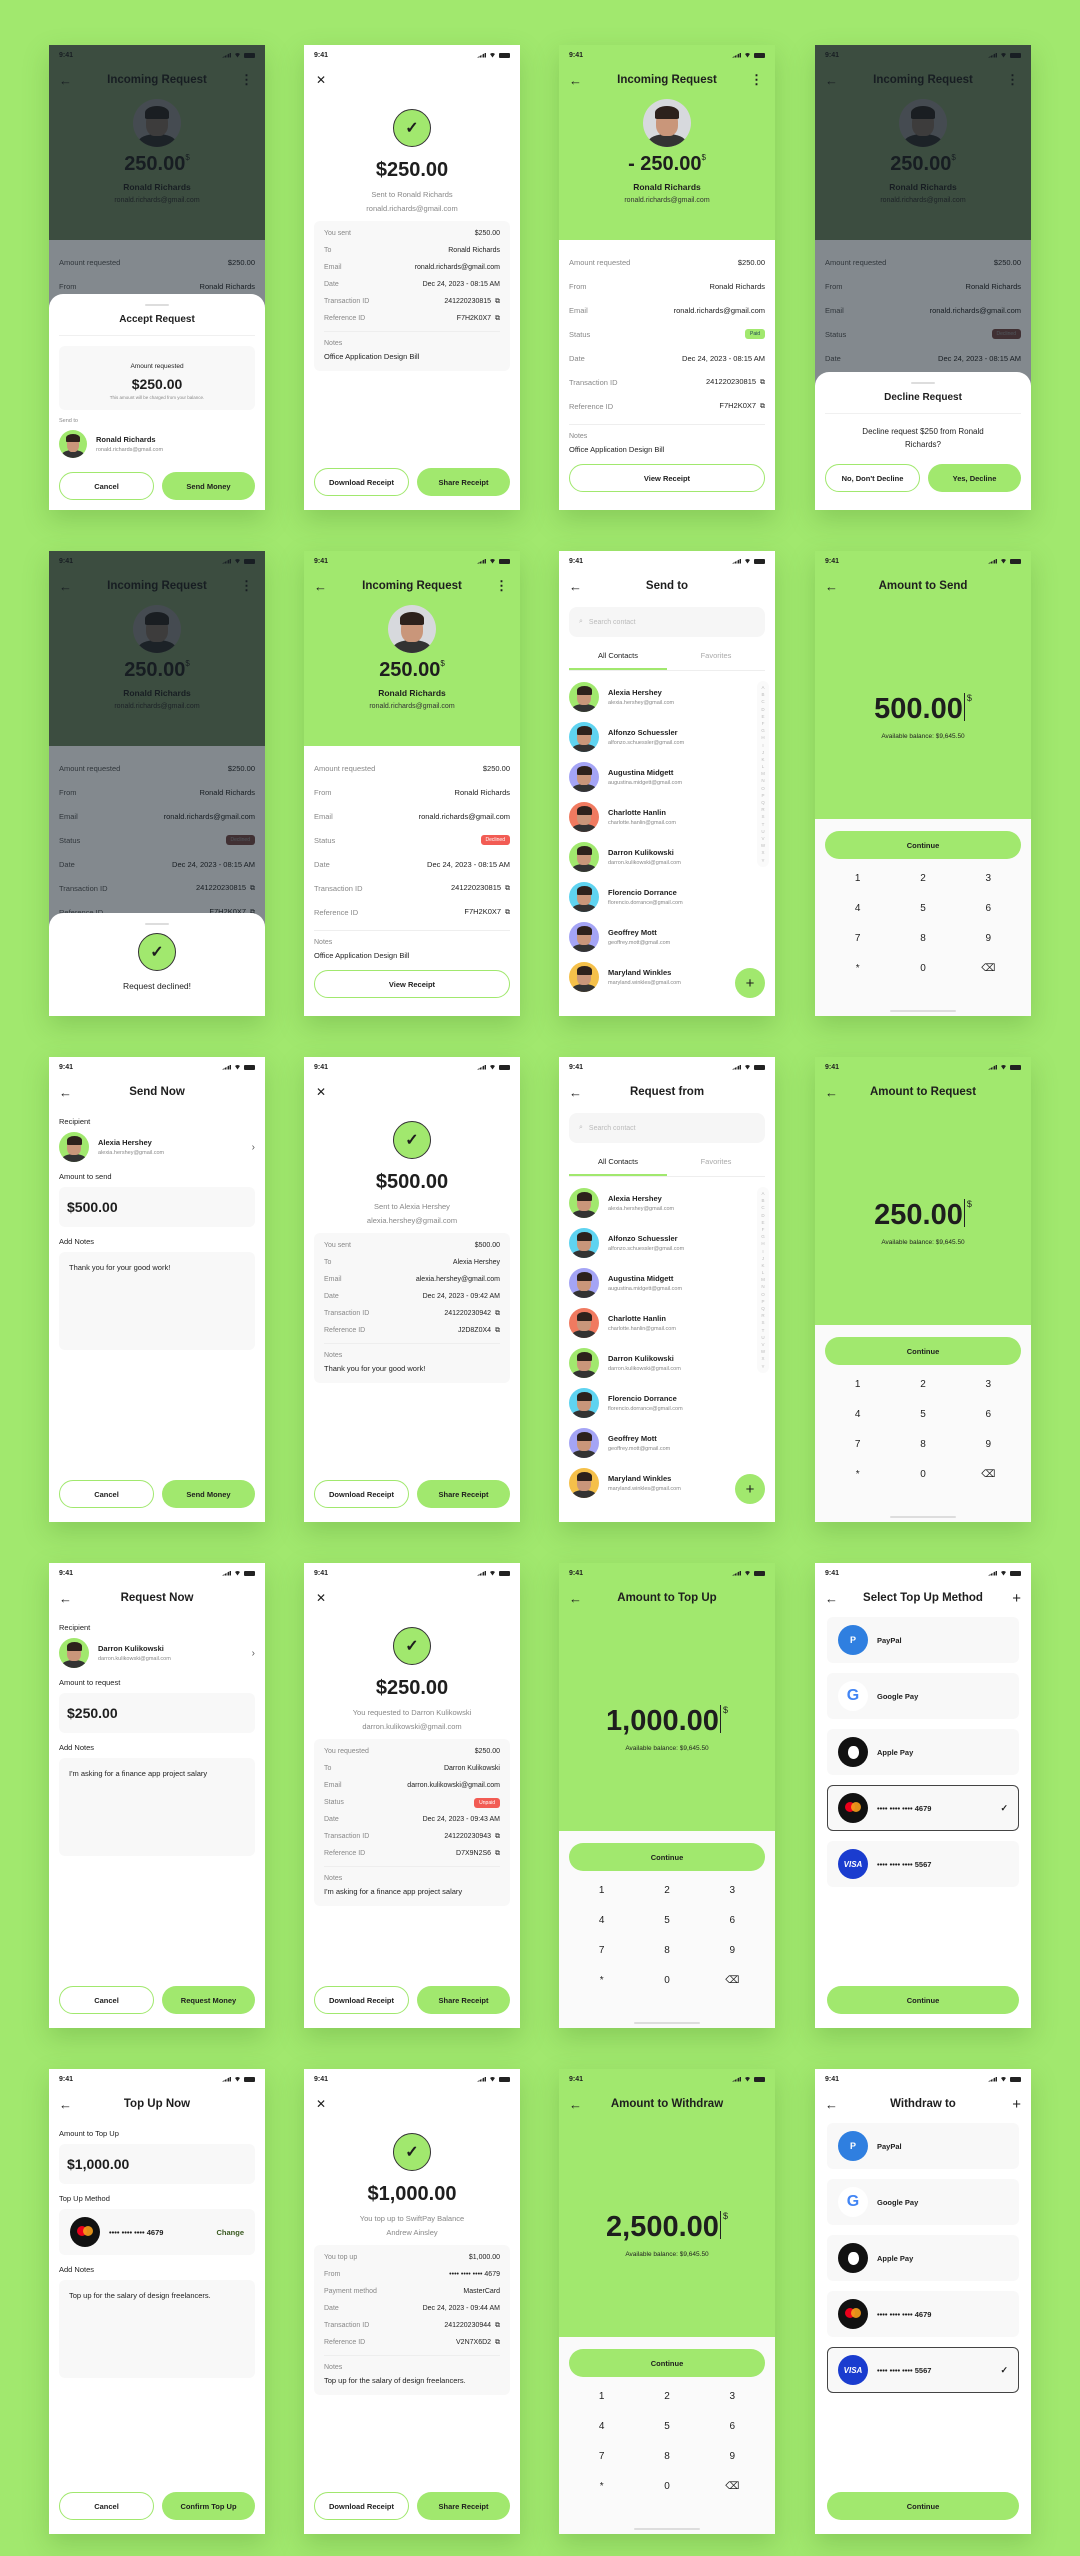 The image size is (1080, 2556). I want to click on alphabet-letter: R, so click(762, 809).